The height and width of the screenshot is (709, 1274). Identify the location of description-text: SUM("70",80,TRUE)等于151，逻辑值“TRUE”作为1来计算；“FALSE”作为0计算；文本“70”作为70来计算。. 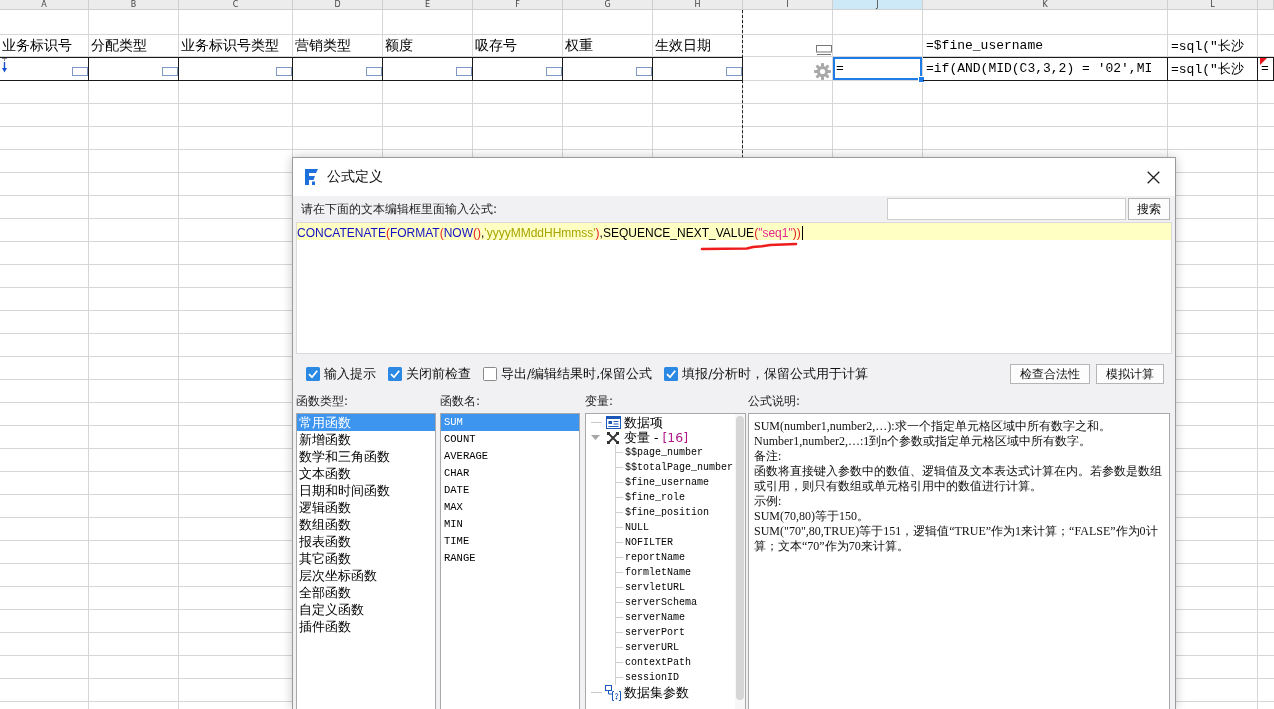
(956, 539).